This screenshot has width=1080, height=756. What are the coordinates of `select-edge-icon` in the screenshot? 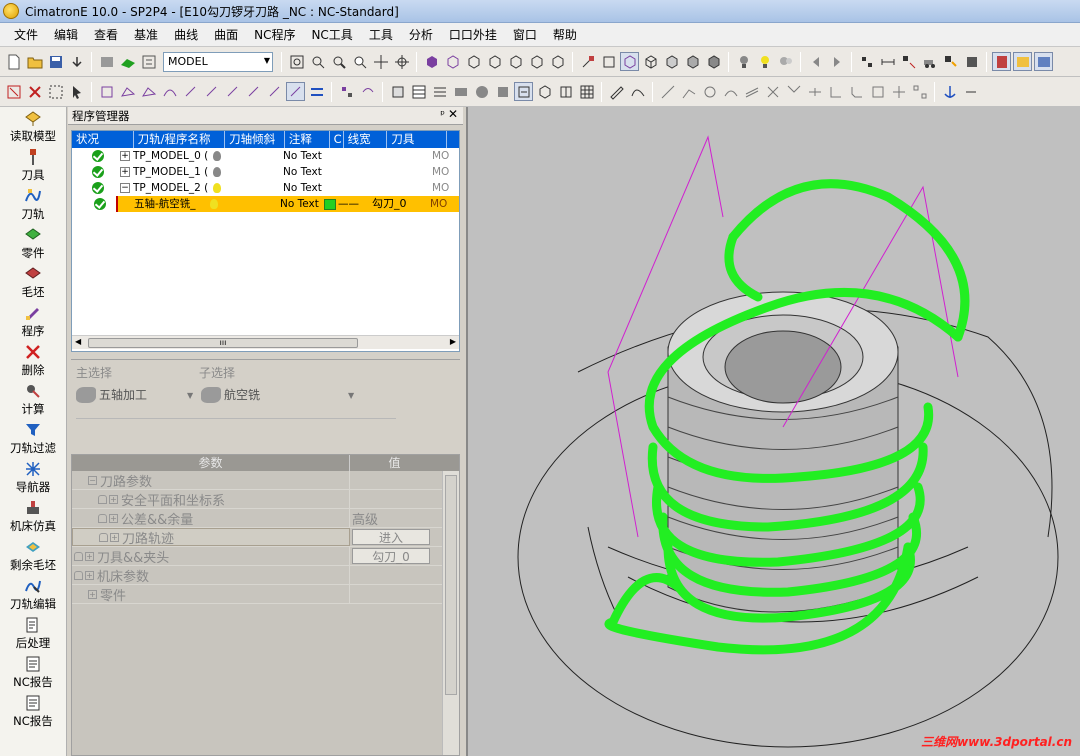 It's located at (148, 91).